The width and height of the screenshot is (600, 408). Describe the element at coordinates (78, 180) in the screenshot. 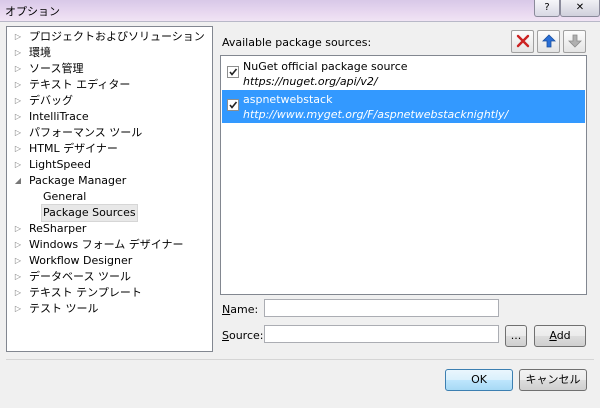

I see `tree-item-label: Package Manager` at that location.